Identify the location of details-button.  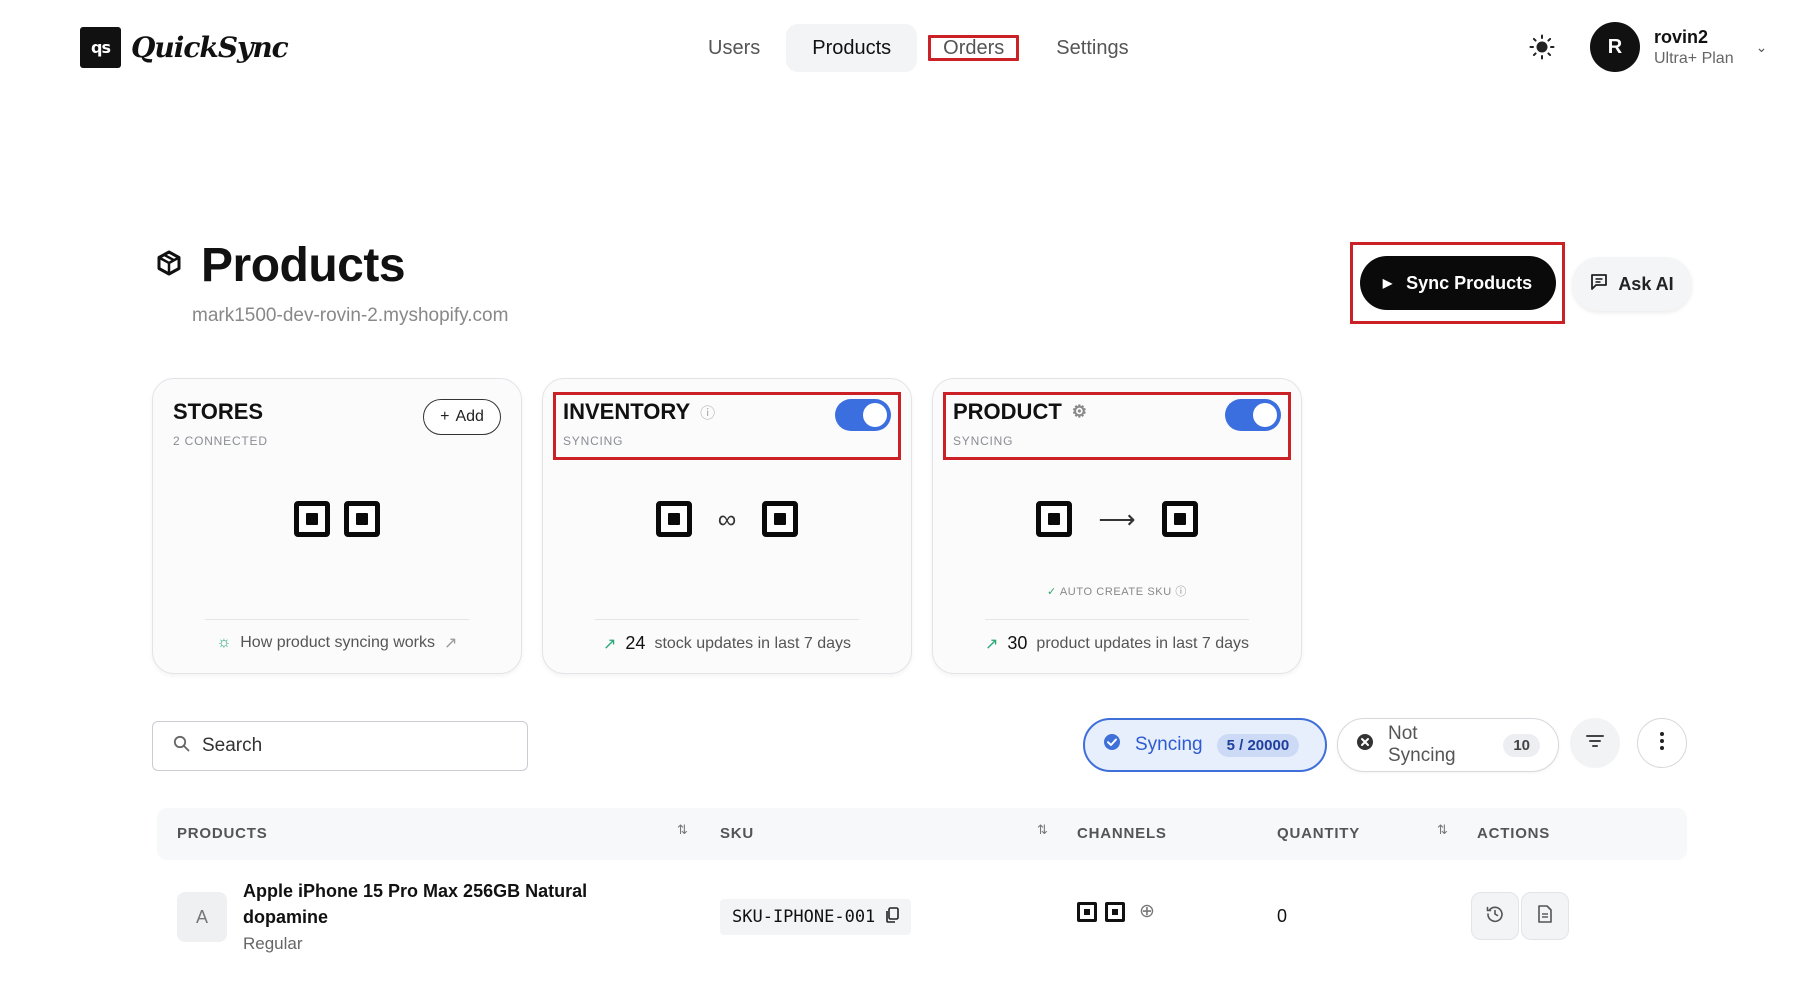
(1545, 916).